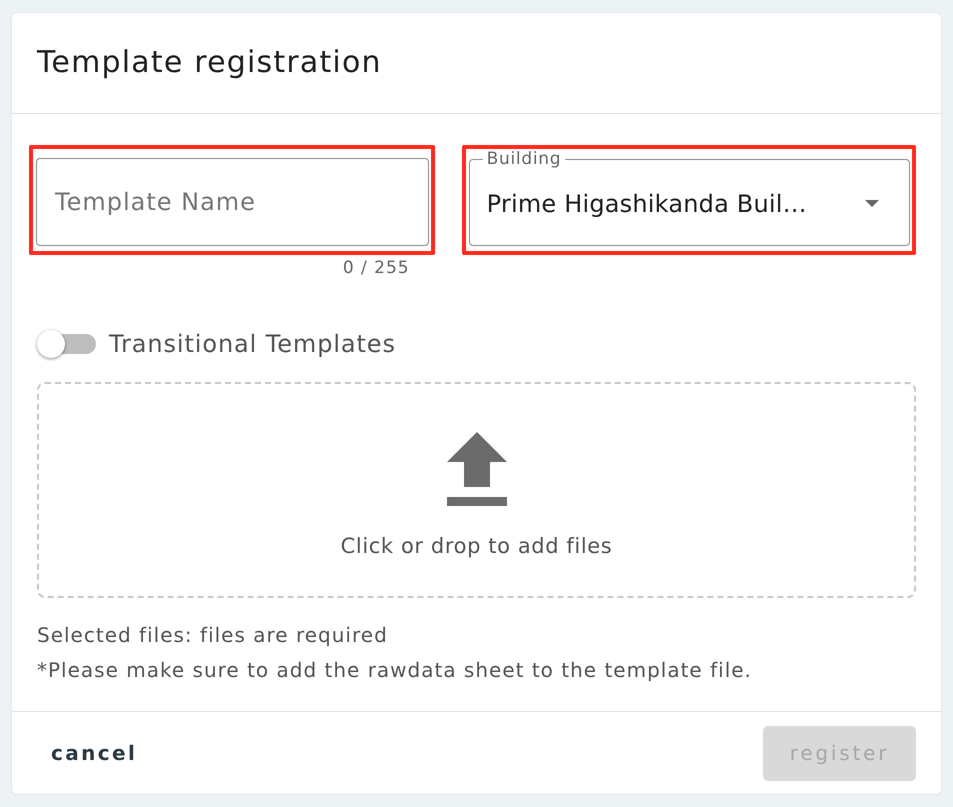  Describe the element at coordinates (872, 203) in the screenshot. I see `caret-icon` at that location.